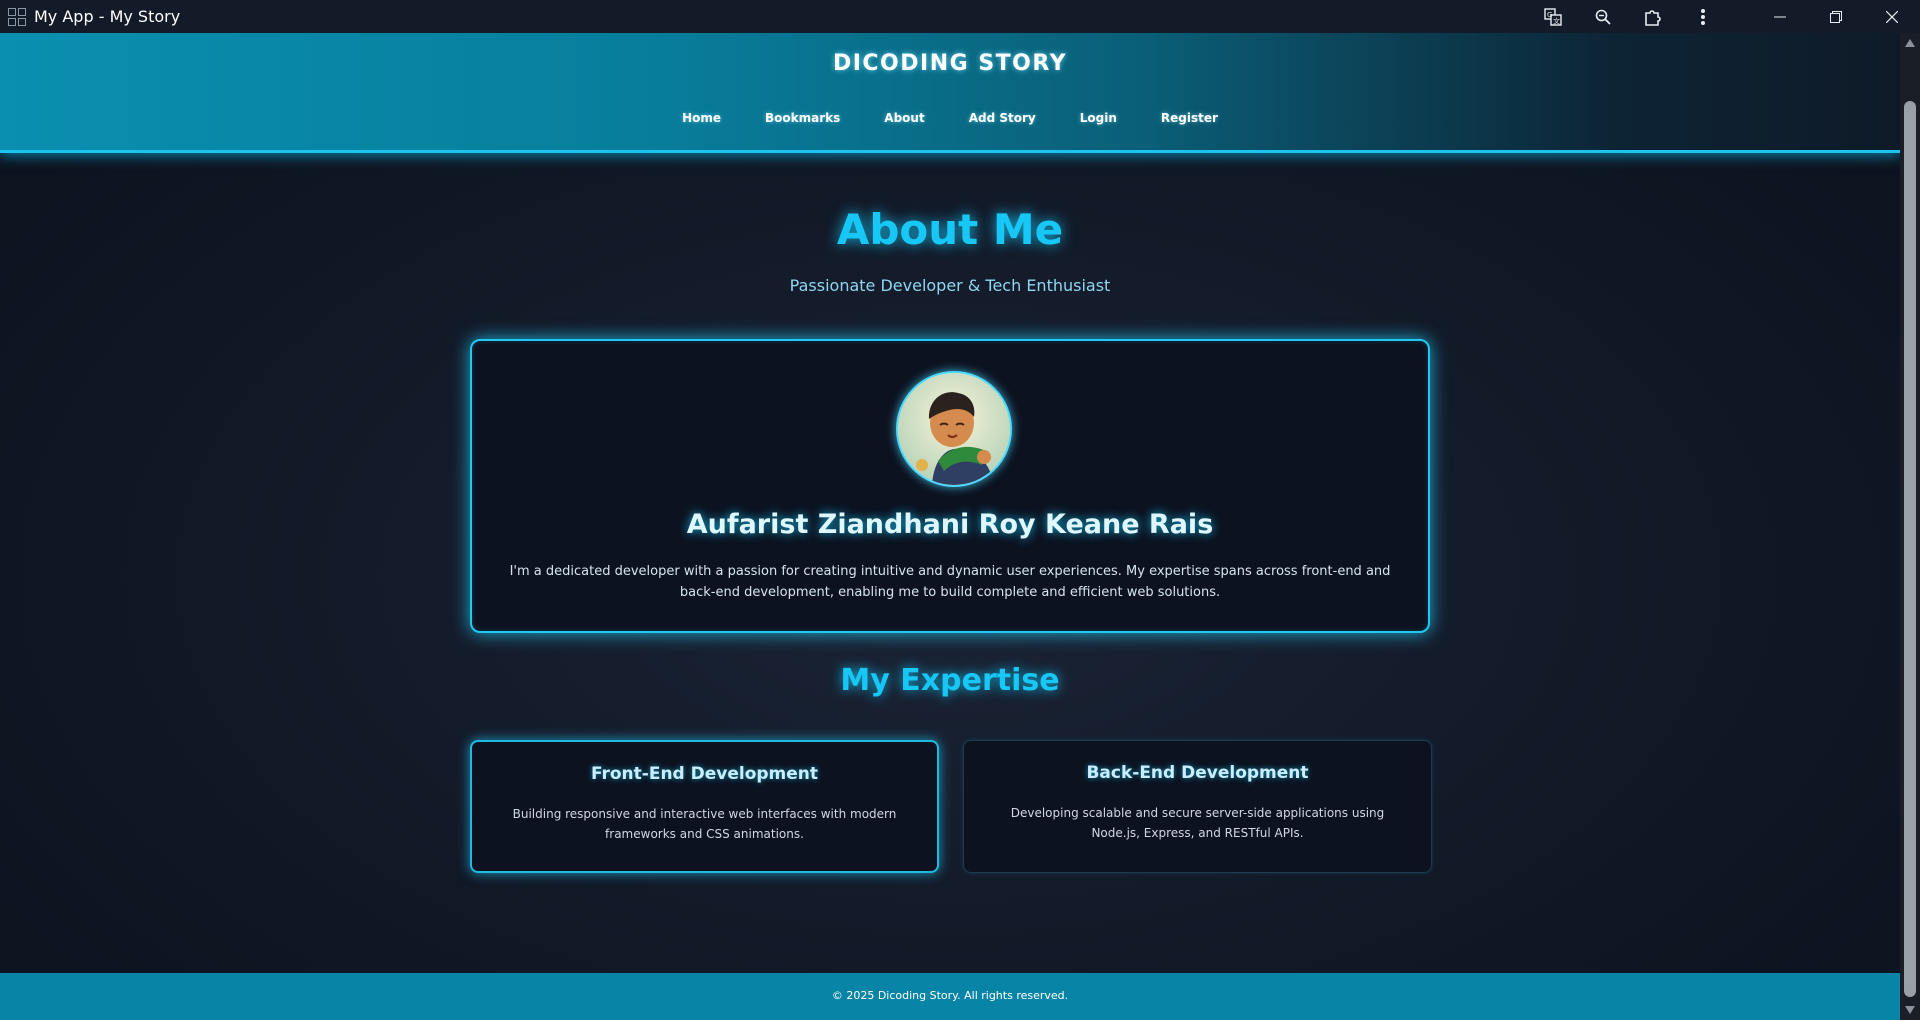 This screenshot has width=1920, height=1020. What do you see at coordinates (950, 229) in the screenshot?
I see `page-title: About Me` at bounding box center [950, 229].